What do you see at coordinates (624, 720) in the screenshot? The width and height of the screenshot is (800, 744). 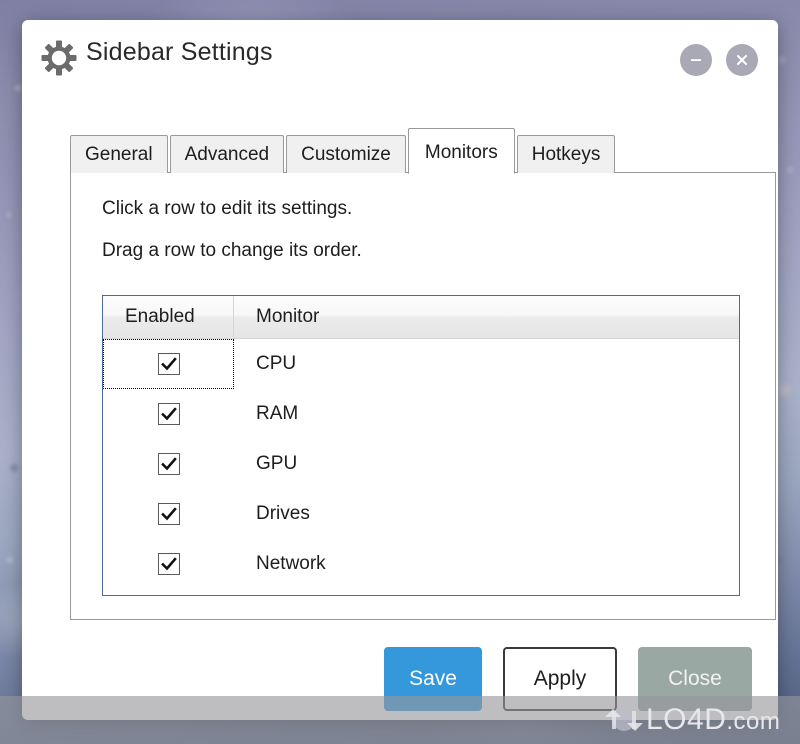 I see `refresh-circle-icon` at bounding box center [624, 720].